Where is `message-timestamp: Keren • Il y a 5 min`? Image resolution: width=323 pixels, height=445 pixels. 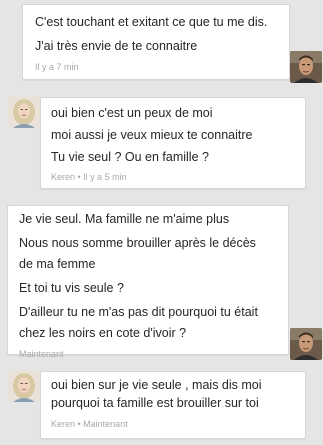
message-timestamp: Keren • Il y a 5 min is located at coordinates (89, 177).